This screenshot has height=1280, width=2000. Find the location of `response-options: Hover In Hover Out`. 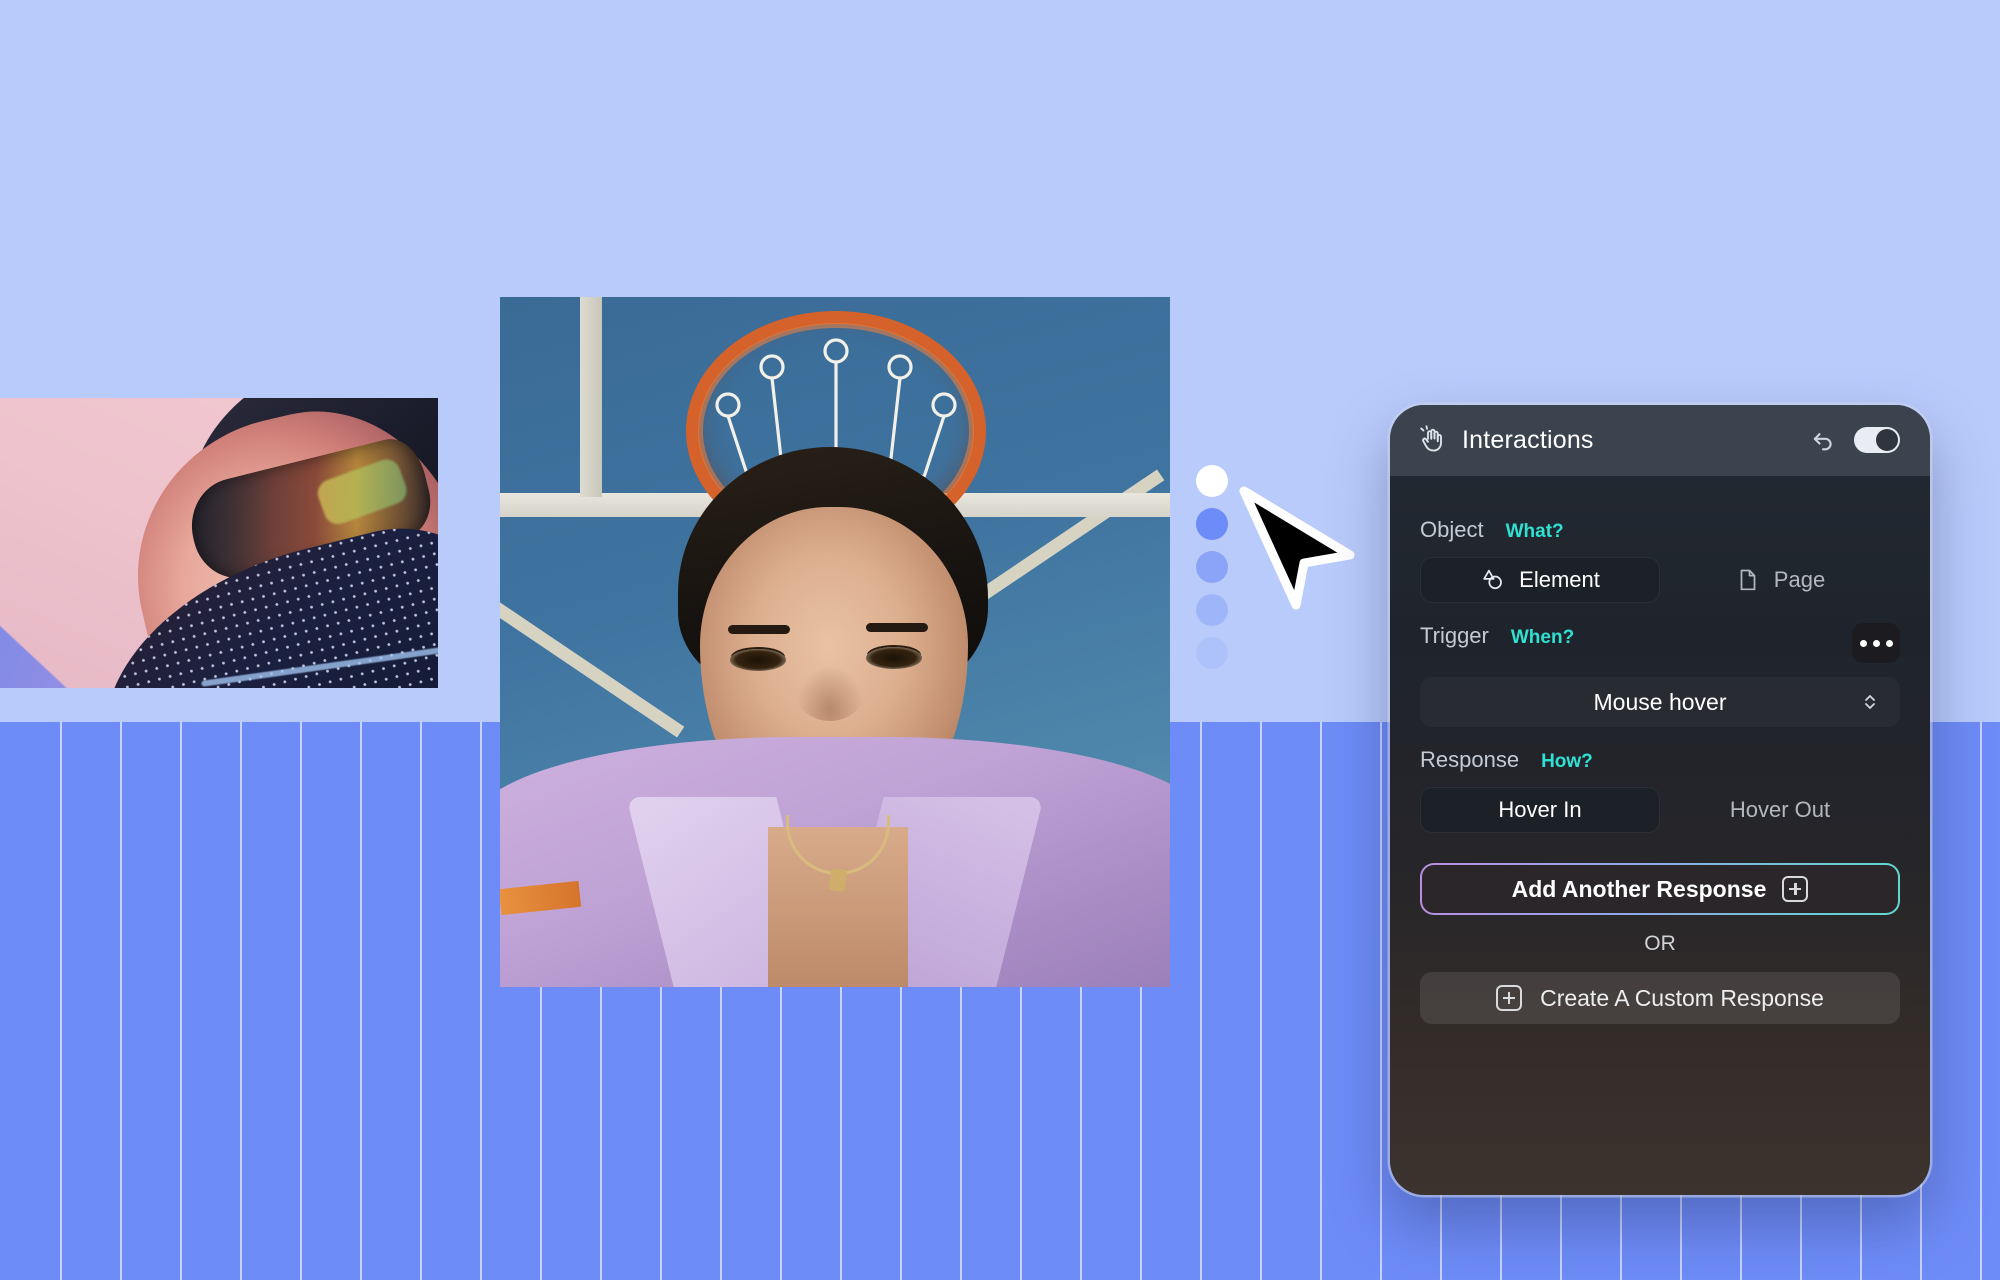

response-options: Hover In Hover Out is located at coordinates (1660, 810).